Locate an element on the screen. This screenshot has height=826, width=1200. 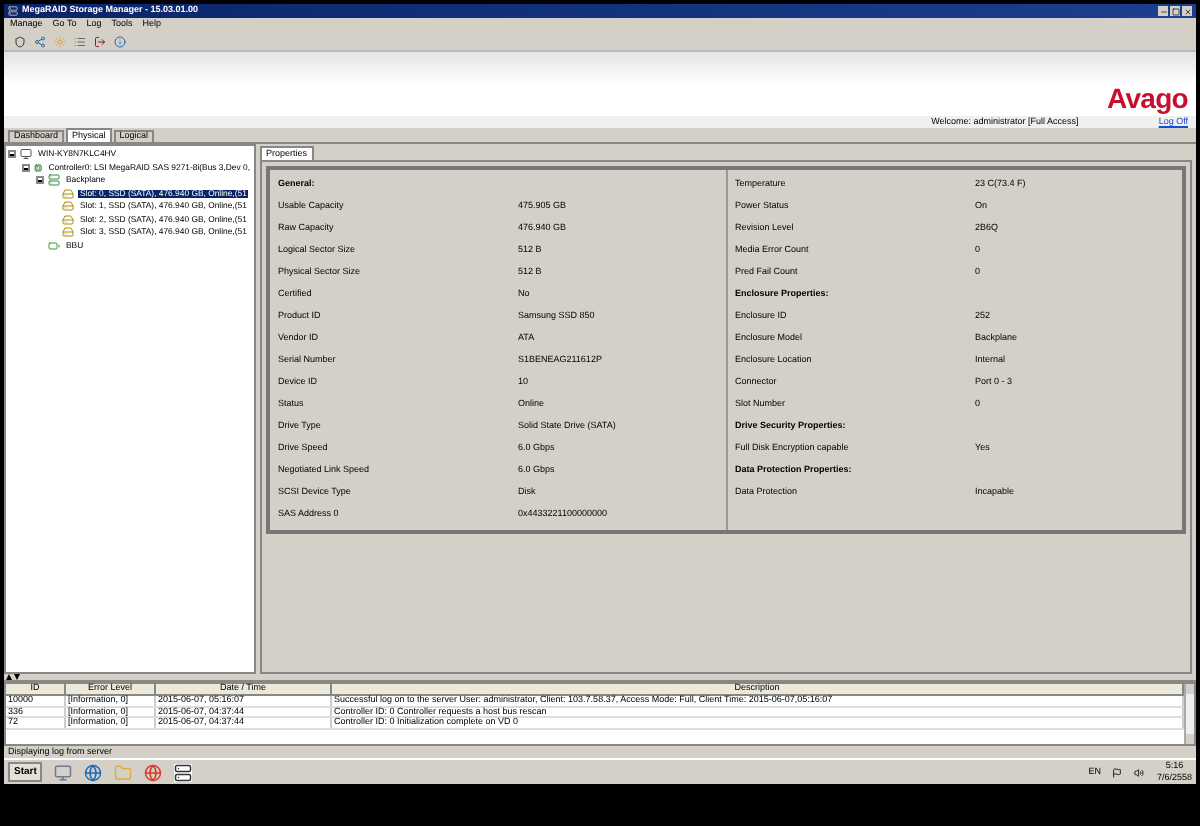
browser-icon is located at coordinates (153, 772).